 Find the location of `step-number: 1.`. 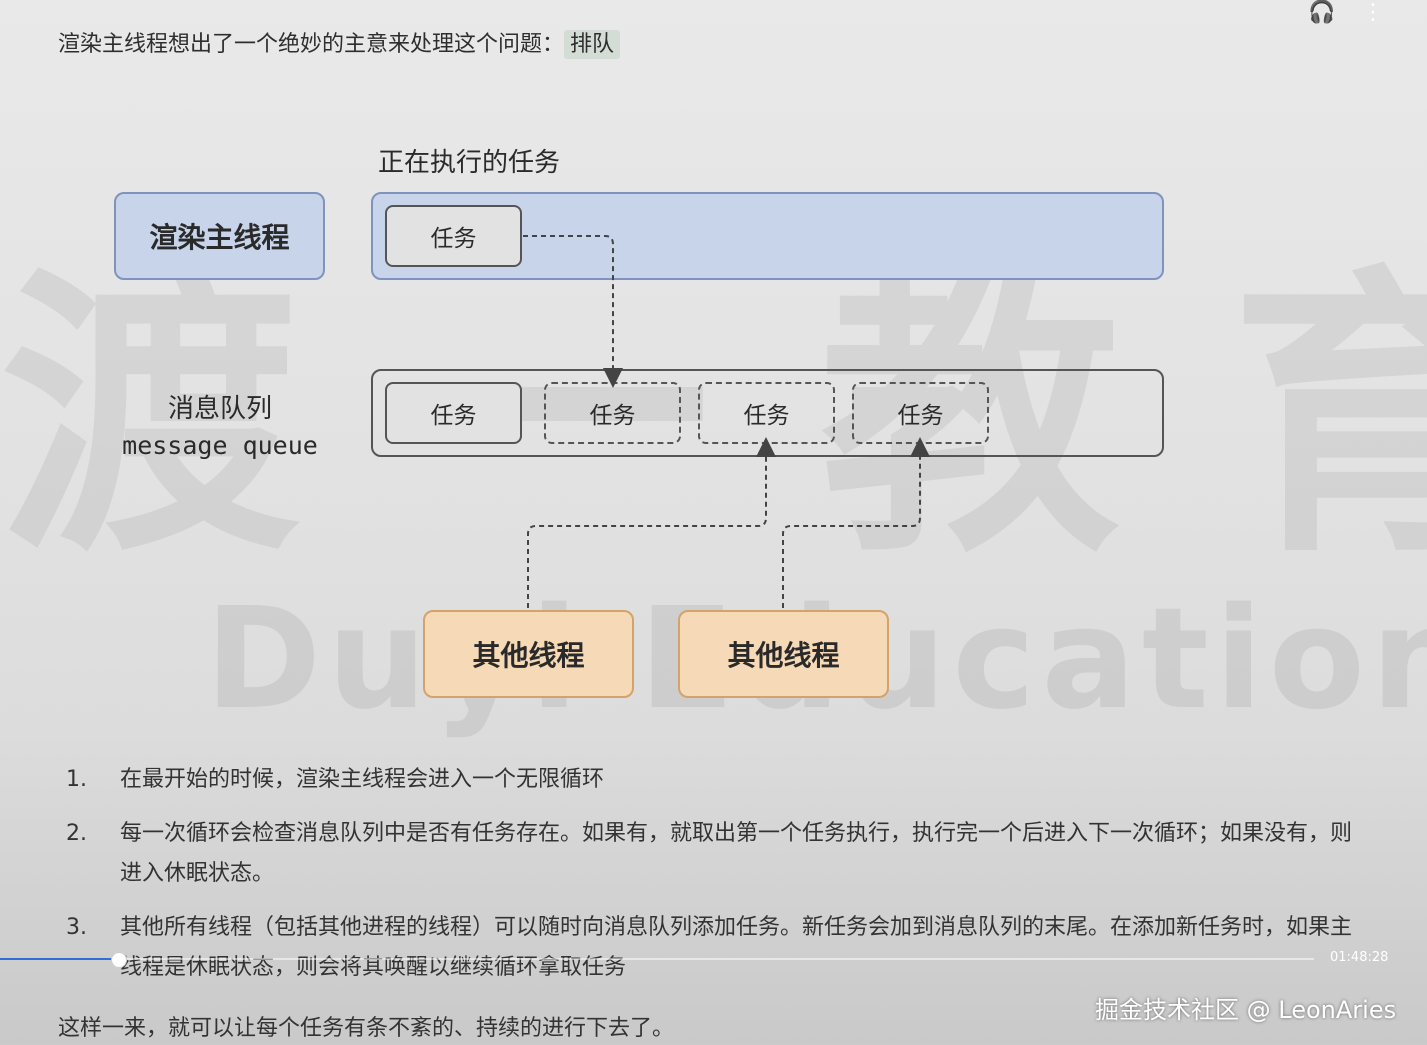

step-number: 1. is located at coordinates (76, 779).